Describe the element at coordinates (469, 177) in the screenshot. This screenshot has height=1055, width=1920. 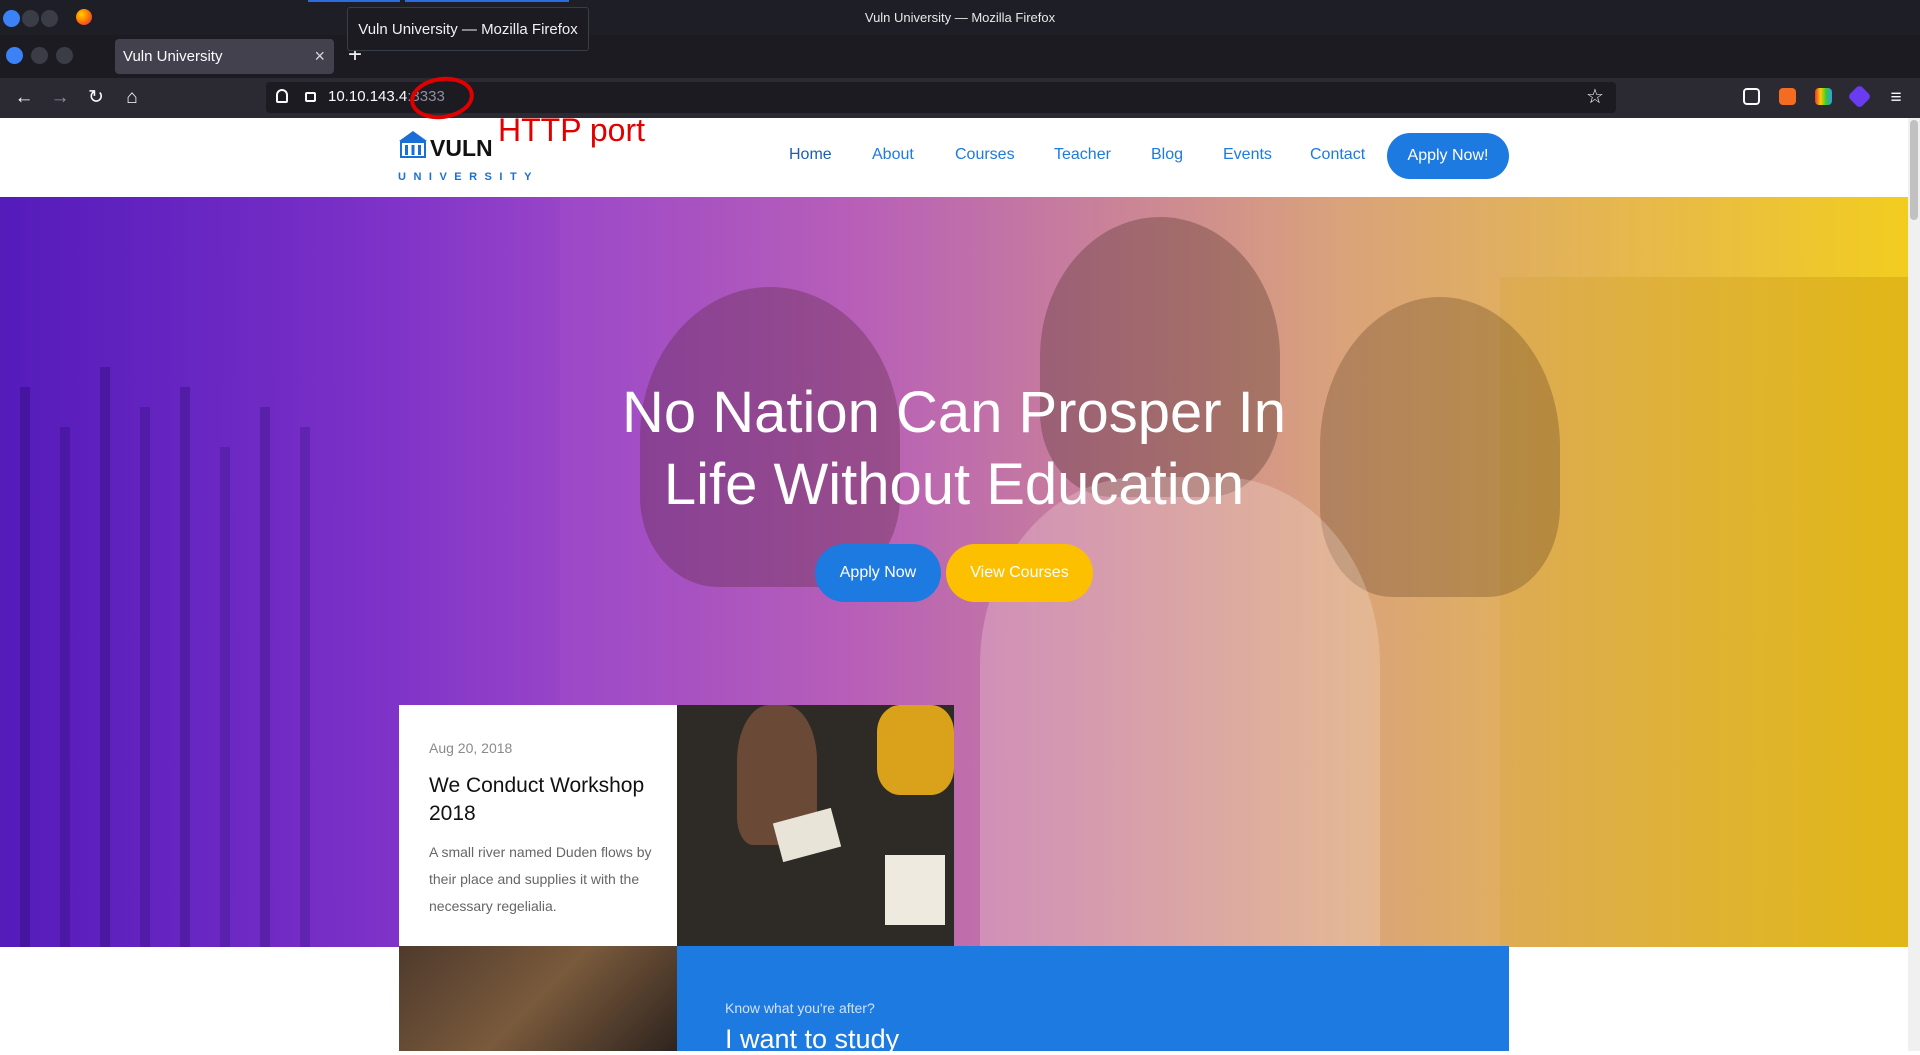
I see `logo-subtitle: UNIVERSITY` at that location.